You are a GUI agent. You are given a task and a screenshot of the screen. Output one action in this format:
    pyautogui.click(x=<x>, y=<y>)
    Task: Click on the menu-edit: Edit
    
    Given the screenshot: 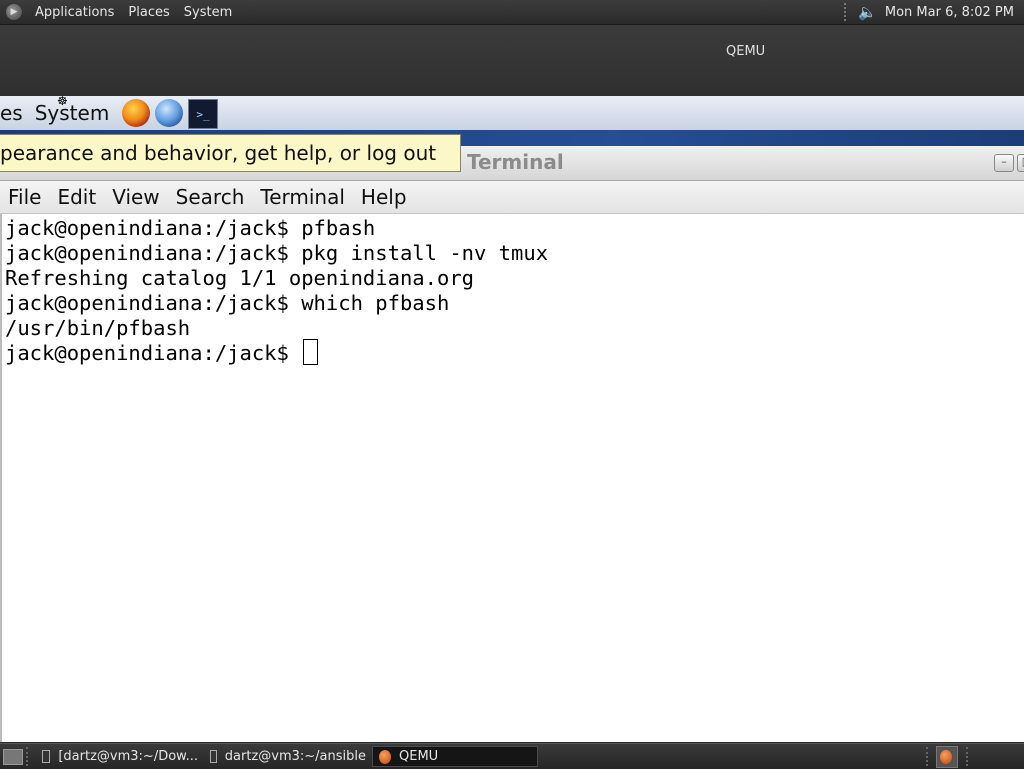 What is the action you would take?
    pyautogui.click(x=76, y=197)
    